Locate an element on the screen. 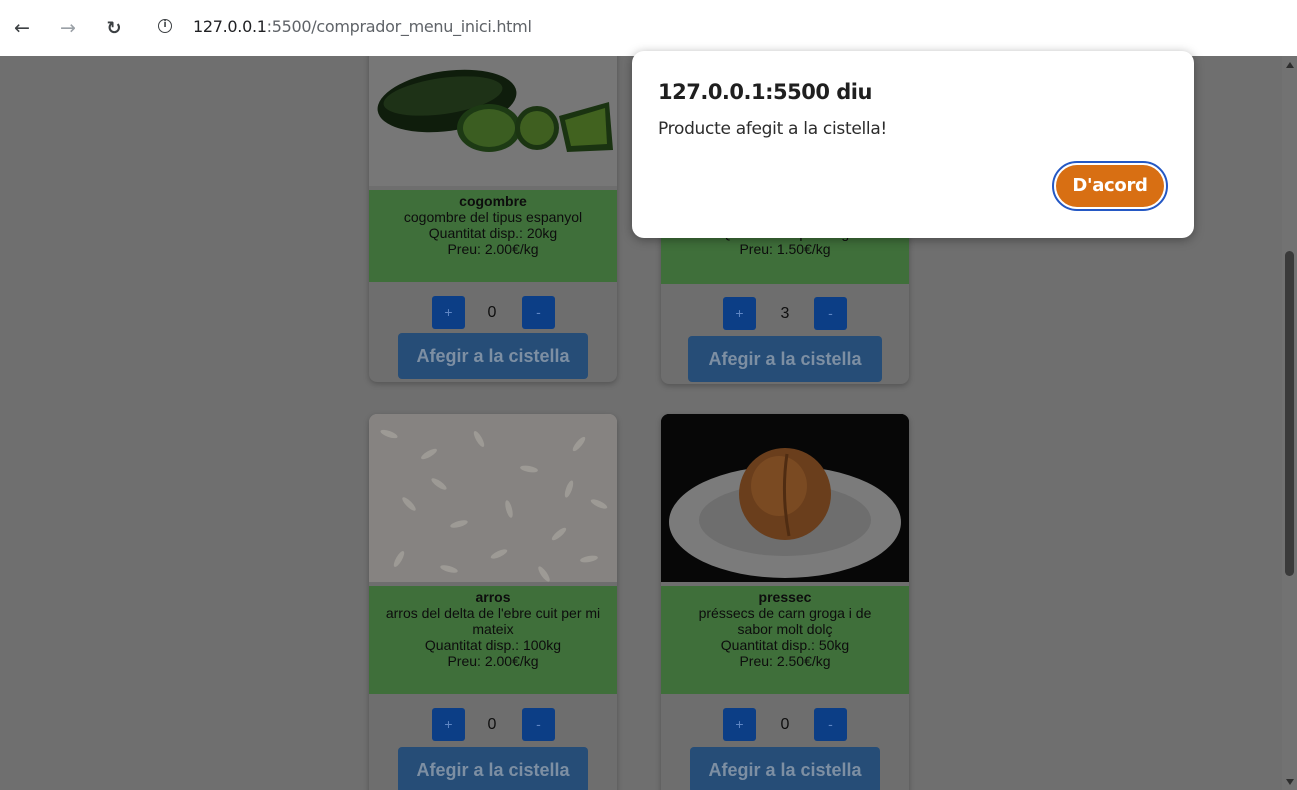  dialog-title: 127.0.0.1:5500 diu is located at coordinates (765, 92).